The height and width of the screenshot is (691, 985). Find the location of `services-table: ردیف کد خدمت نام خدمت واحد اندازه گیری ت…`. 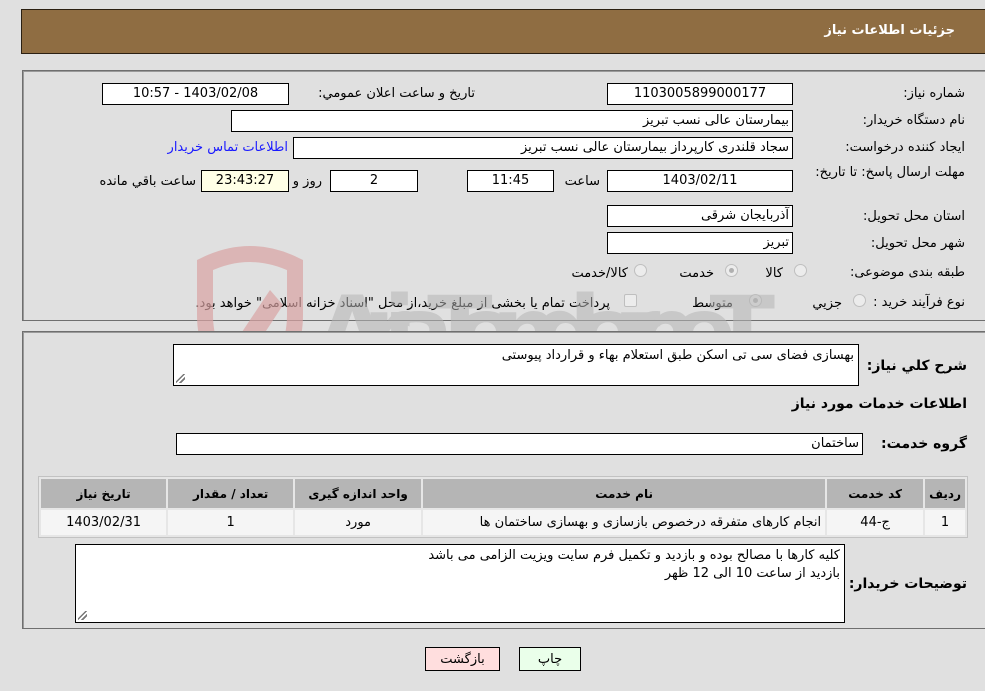

services-table: ردیف کد خدمت نام خدمت واحد اندازه گیری ت… is located at coordinates (503, 507).